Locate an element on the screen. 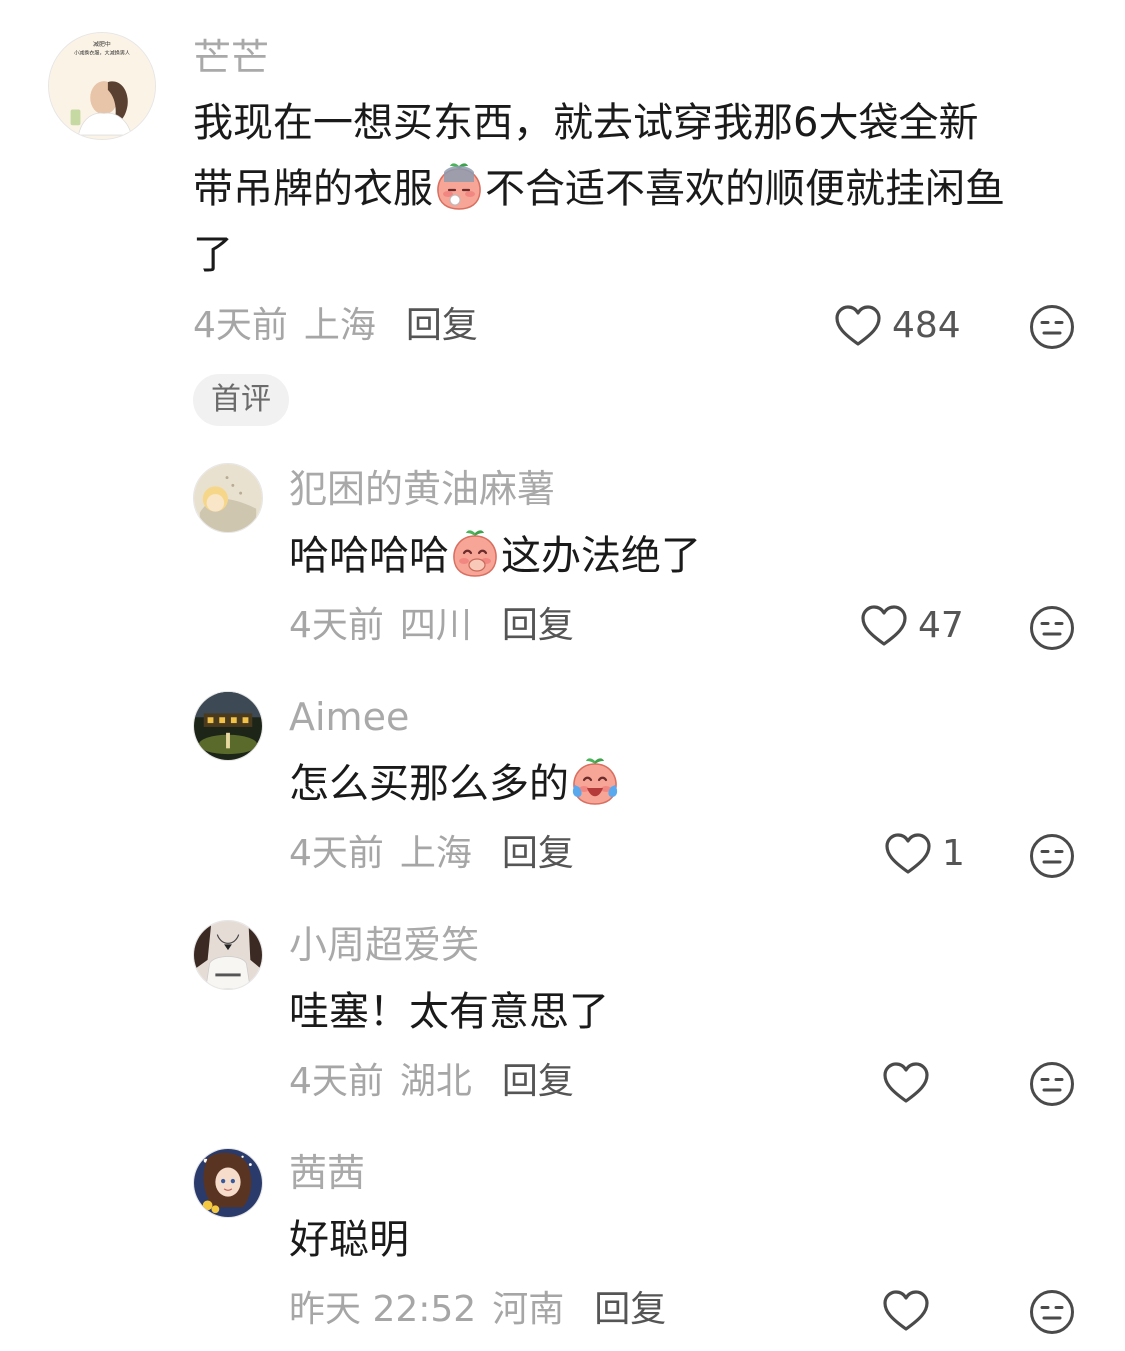 The height and width of the screenshot is (1351, 1125). comment-text-segment: 怎么买那么多的 is located at coordinates (429, 784).